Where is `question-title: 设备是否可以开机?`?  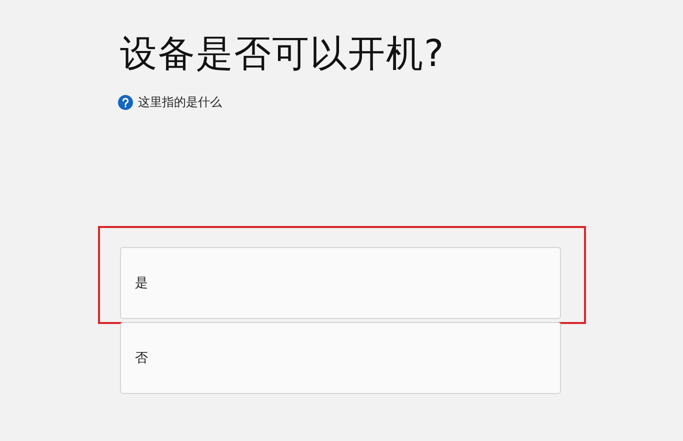 question-title: 设备是否可以开机? is located at coordinates (283, 54).